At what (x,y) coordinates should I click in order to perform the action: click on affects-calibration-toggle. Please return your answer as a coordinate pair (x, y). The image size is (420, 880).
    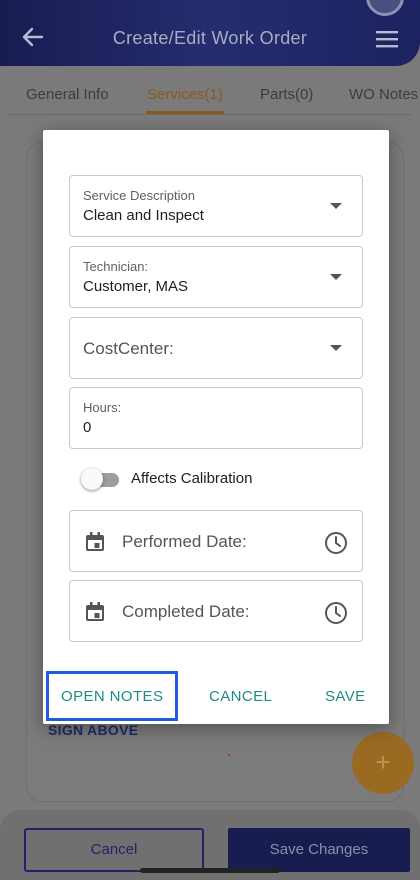
    Looking at the image, I should click on (101, 479).